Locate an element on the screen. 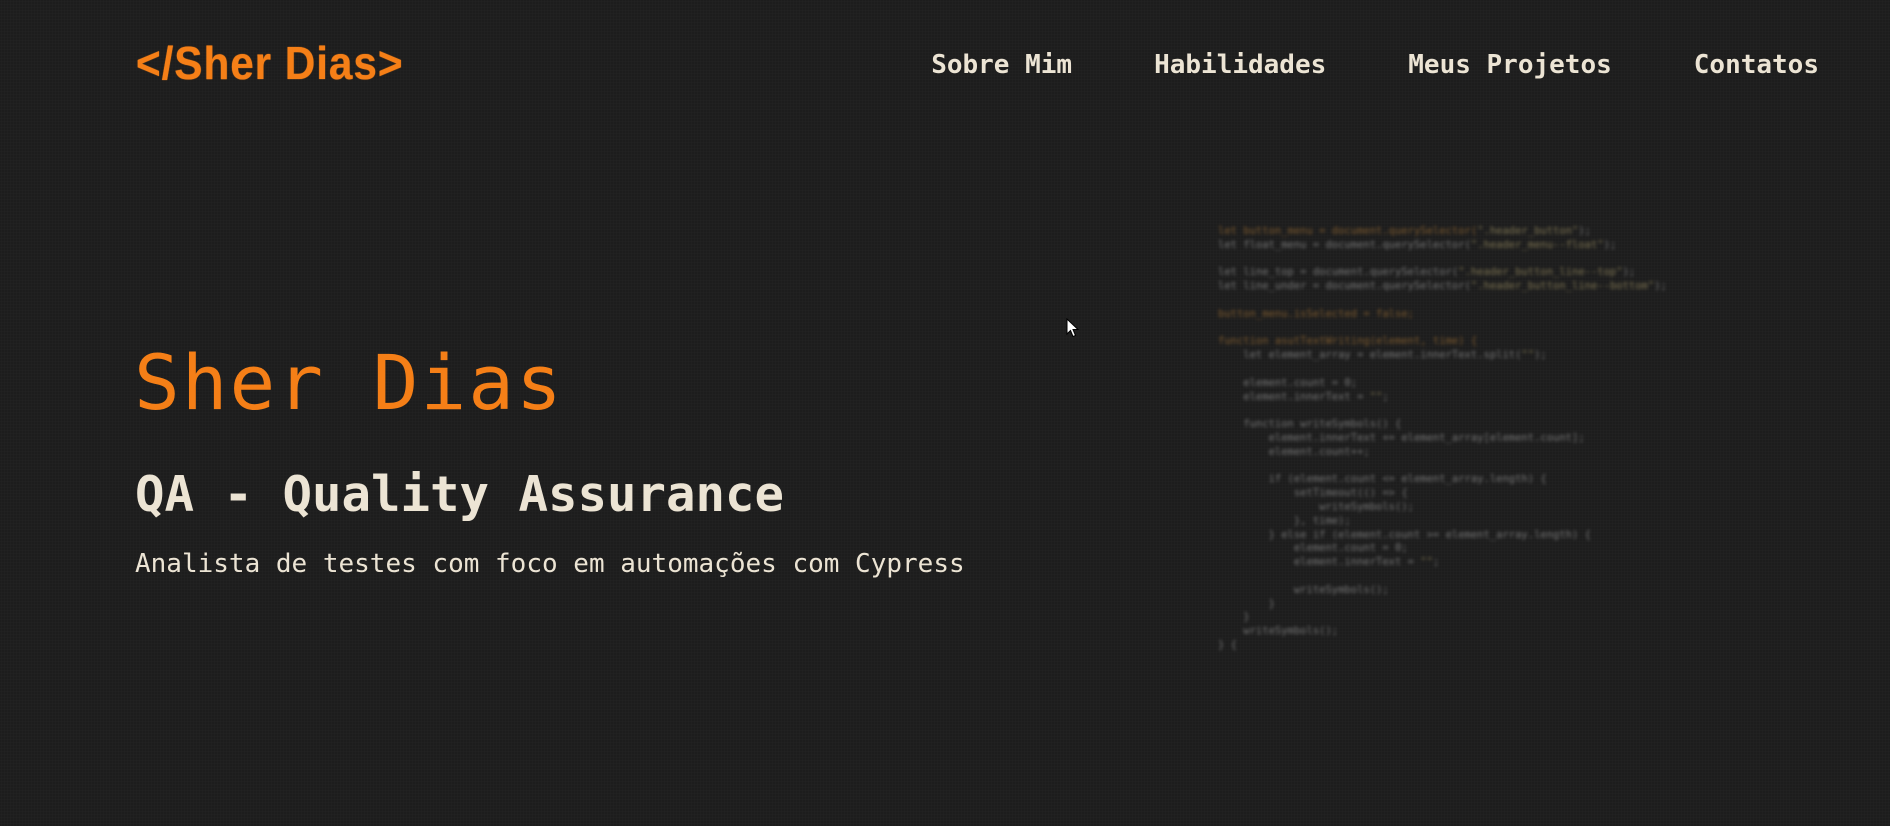 This screenshot has height=826, width=1890. code-line: }, time); is located at coordinates (1284, 520).